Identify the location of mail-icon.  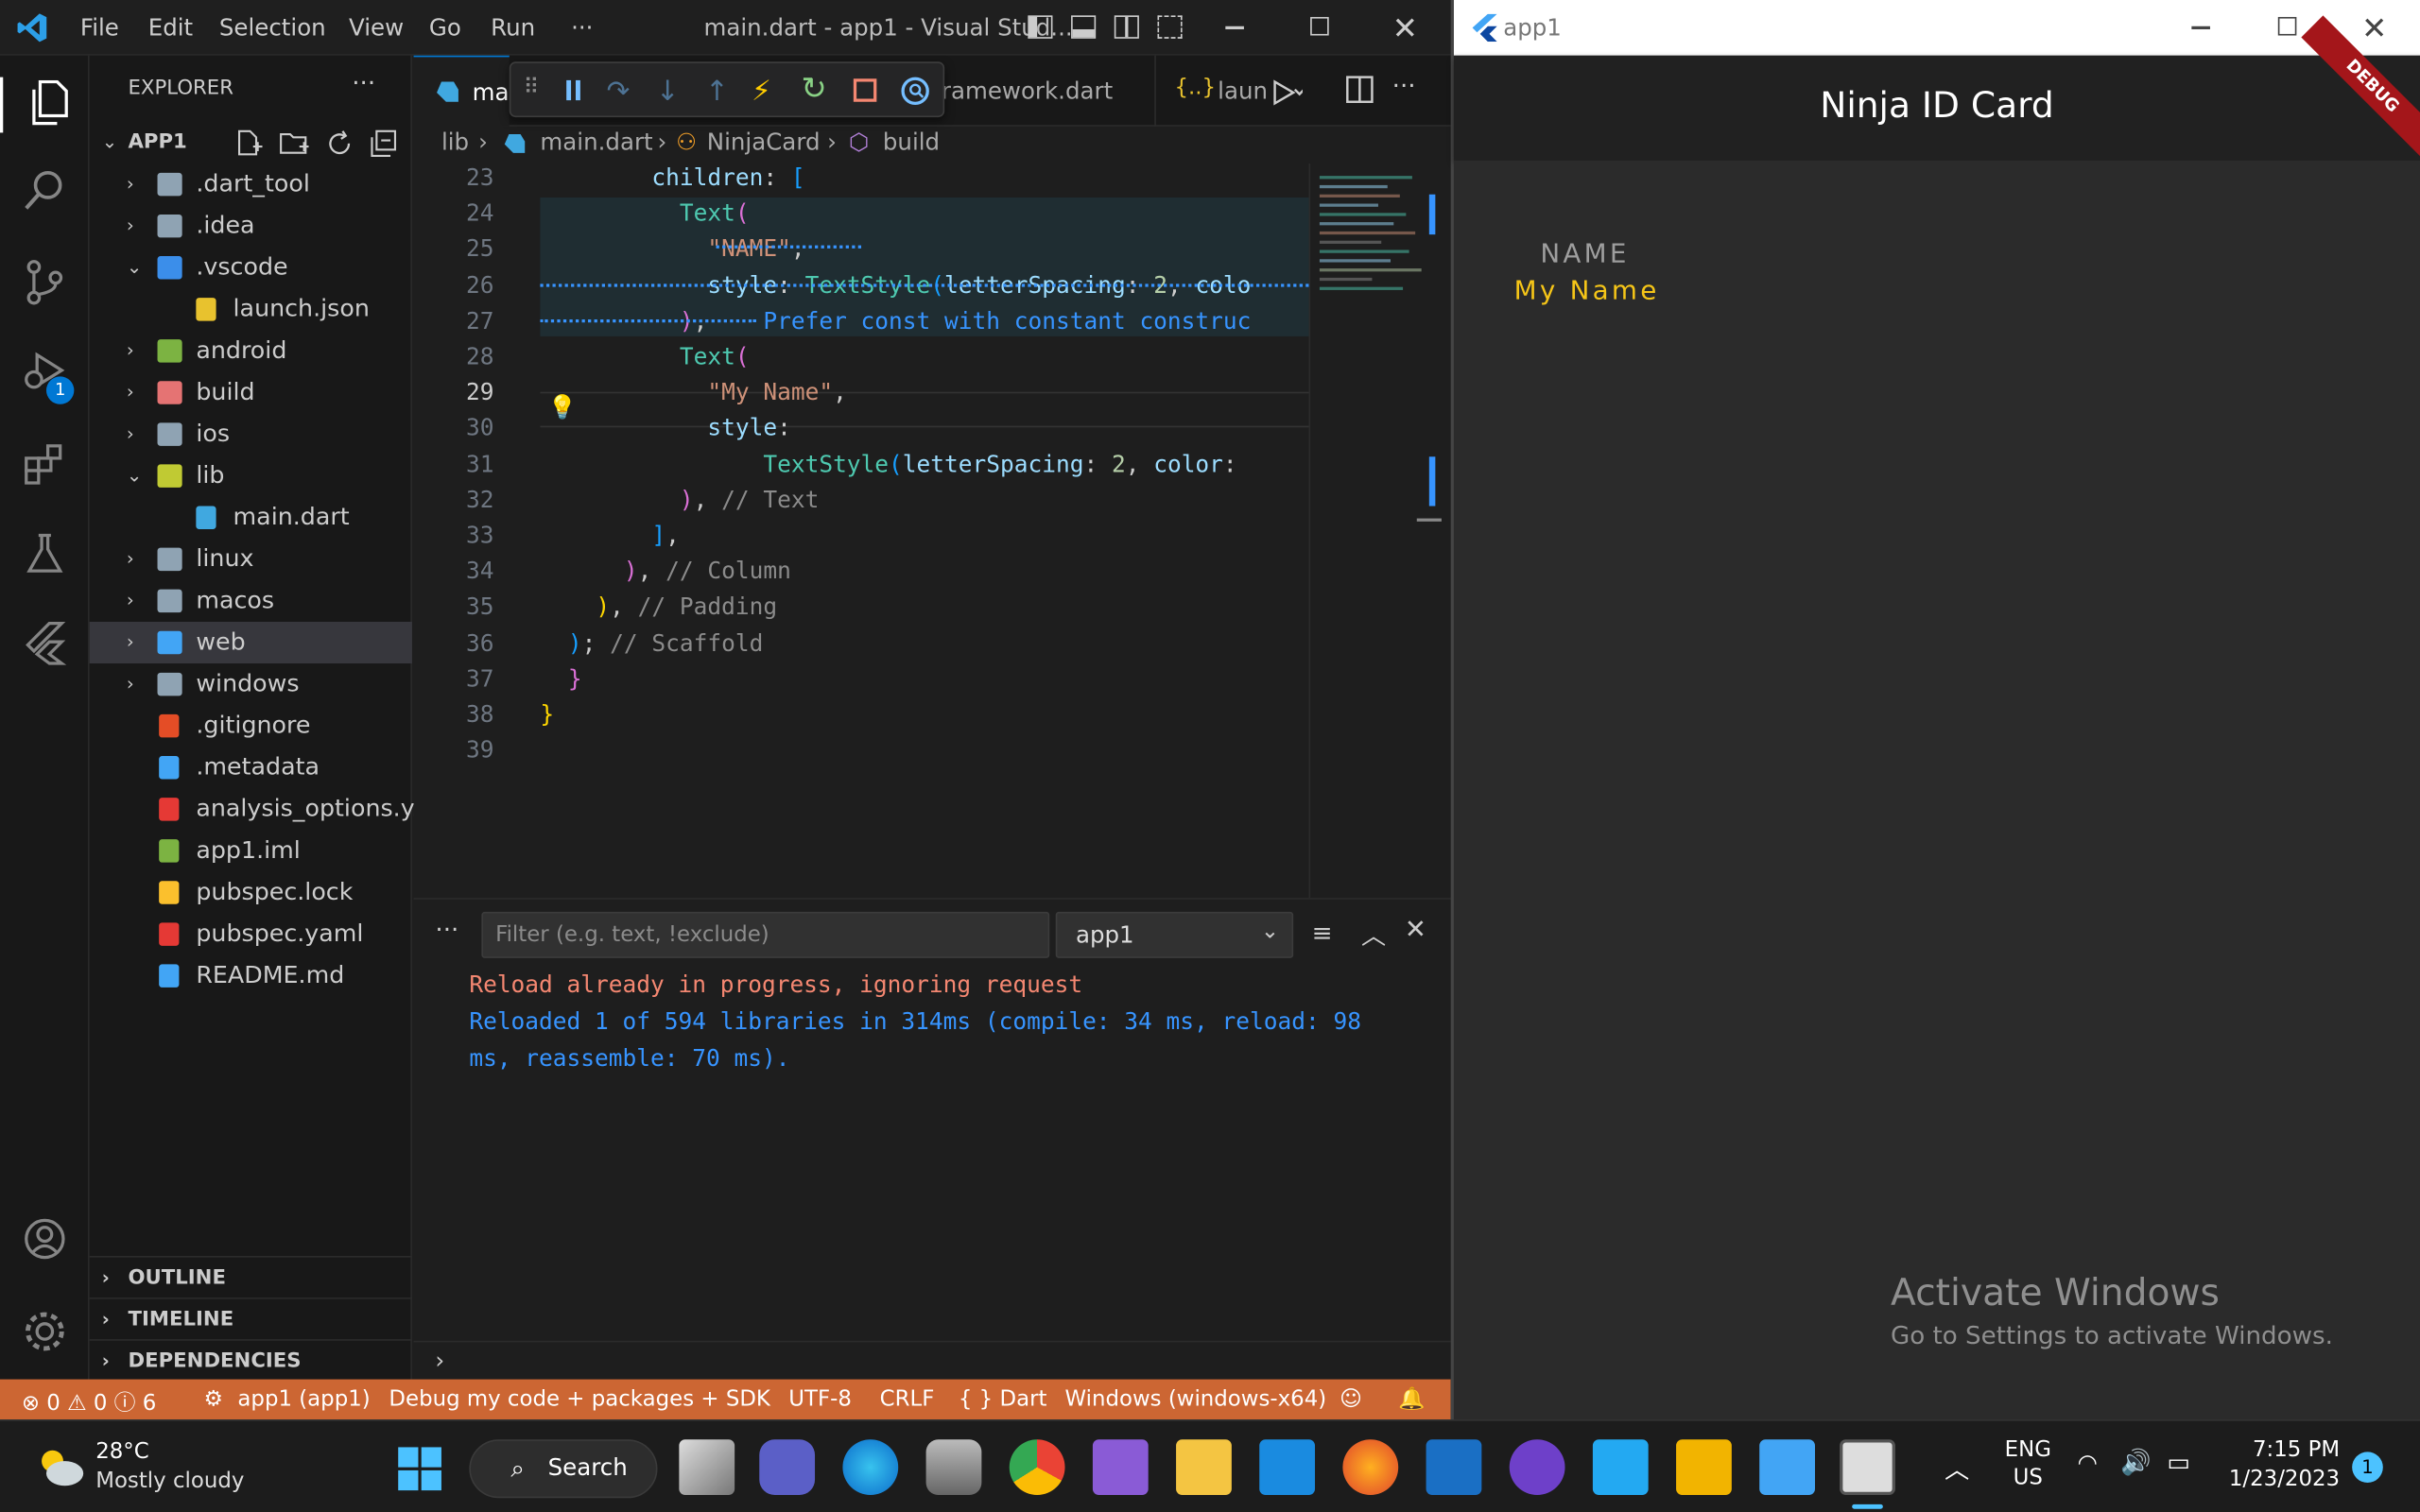
(1288, 1467).